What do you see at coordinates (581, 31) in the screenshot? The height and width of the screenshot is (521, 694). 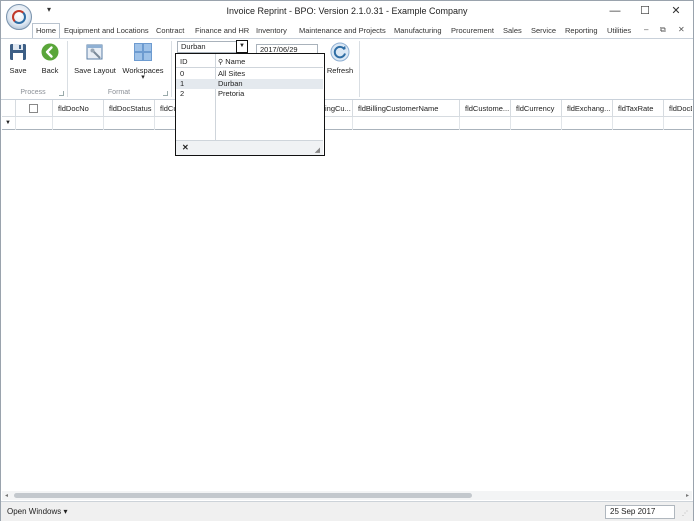 I see `tab-reporting: Reporting` at bounding box center [581, 31].